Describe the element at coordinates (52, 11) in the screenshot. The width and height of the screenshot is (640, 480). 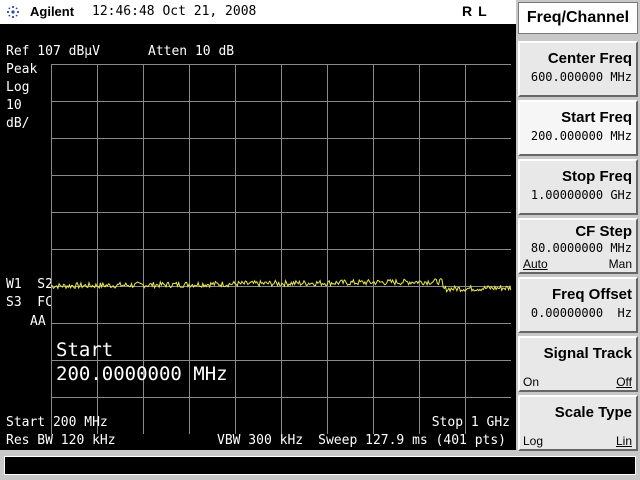
I see `brand-label: Agilent` at that location.